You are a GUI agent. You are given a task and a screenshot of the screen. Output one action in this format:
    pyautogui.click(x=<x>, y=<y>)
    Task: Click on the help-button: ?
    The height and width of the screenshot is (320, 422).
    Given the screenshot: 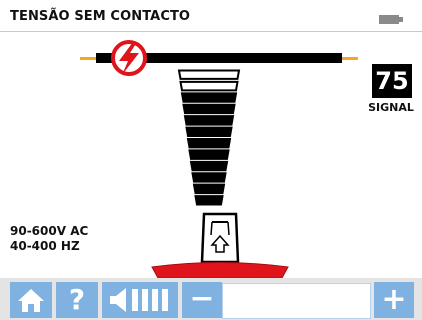 What is the action you would take?
    pyautogui.click(x=77, y=300)
    